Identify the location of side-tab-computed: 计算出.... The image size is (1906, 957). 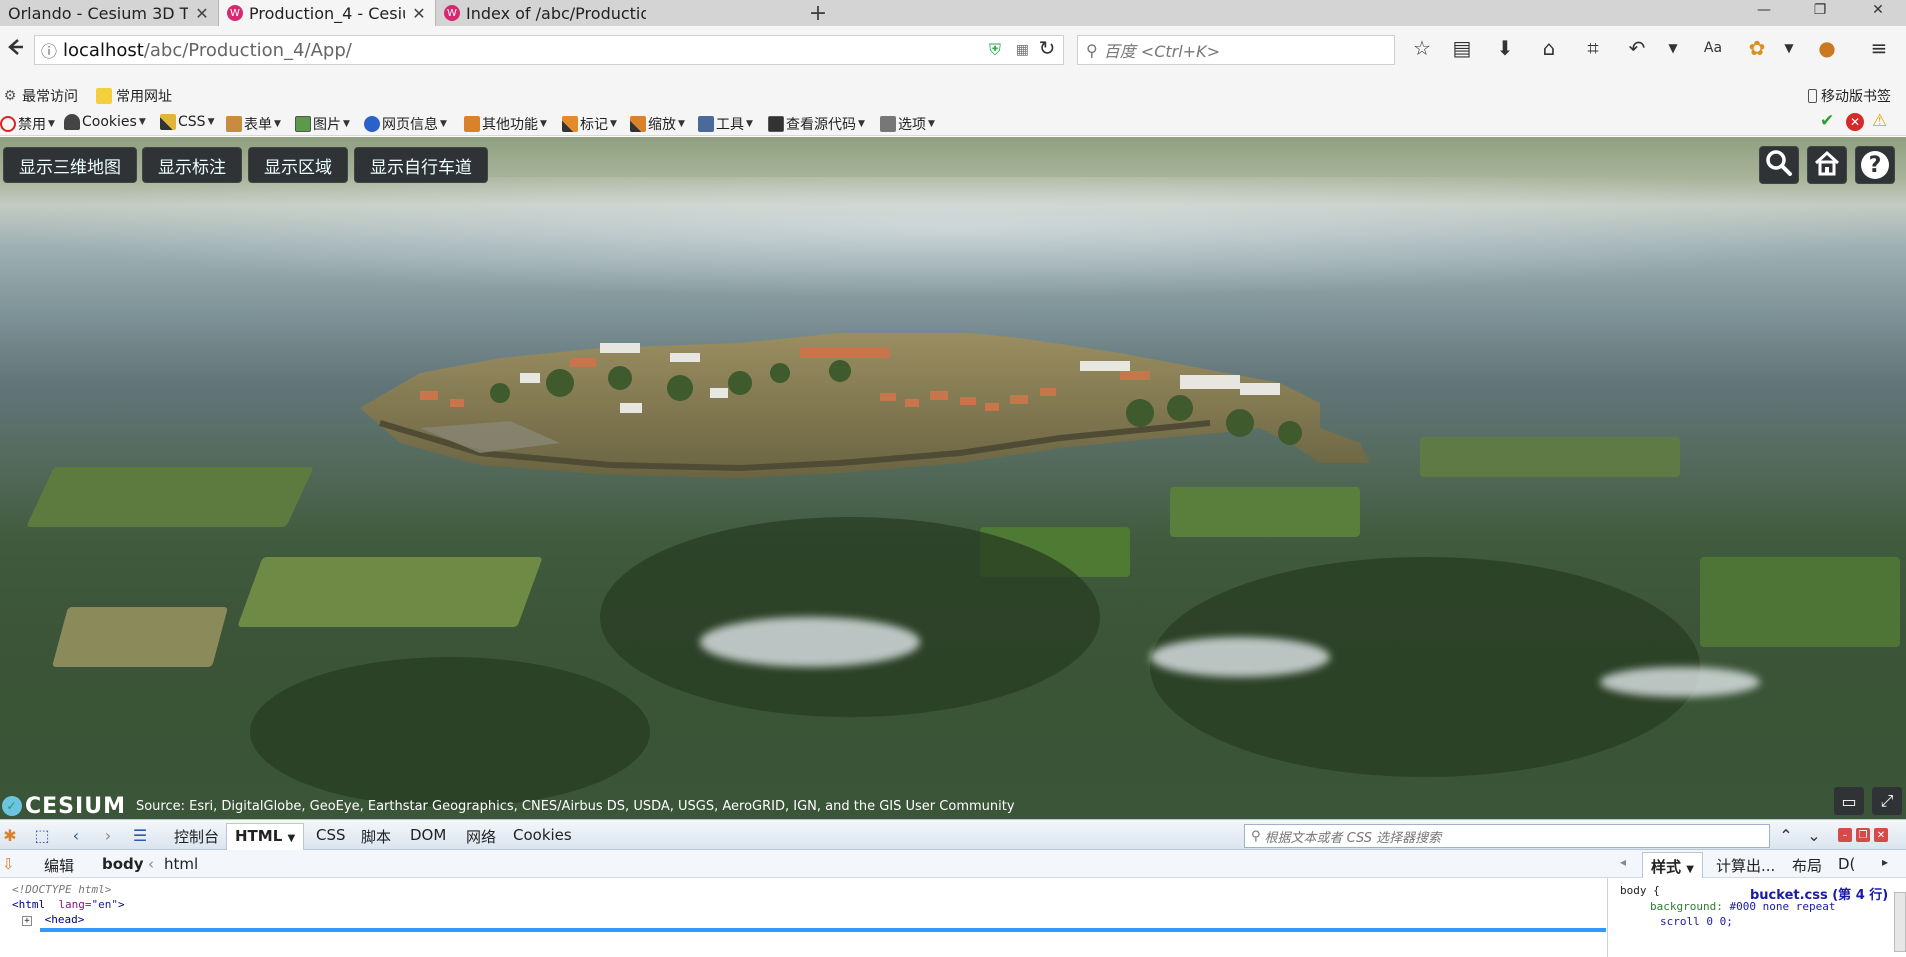
(1745, 865).